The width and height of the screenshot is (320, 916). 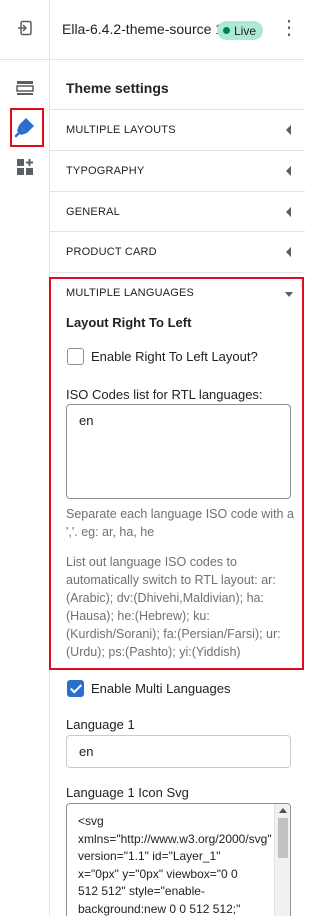 What do you see at coordinates (177, 129) in the screenshot?
I see `section-multiple-layouts: MULTIPLE LAYOUTS` at bounding box center [177, 129].